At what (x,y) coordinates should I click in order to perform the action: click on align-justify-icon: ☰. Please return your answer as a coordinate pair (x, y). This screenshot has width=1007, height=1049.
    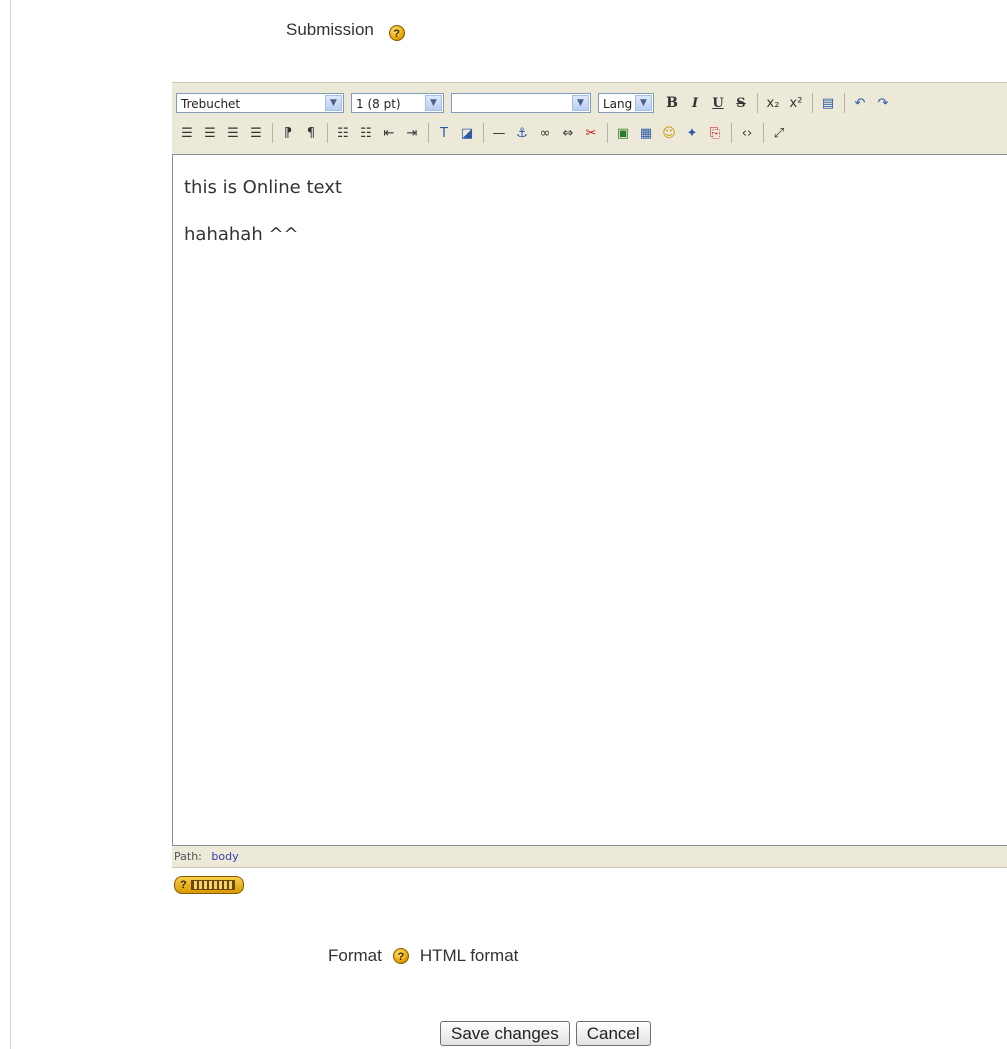
    Looking at the image, I should click on (256, 133).